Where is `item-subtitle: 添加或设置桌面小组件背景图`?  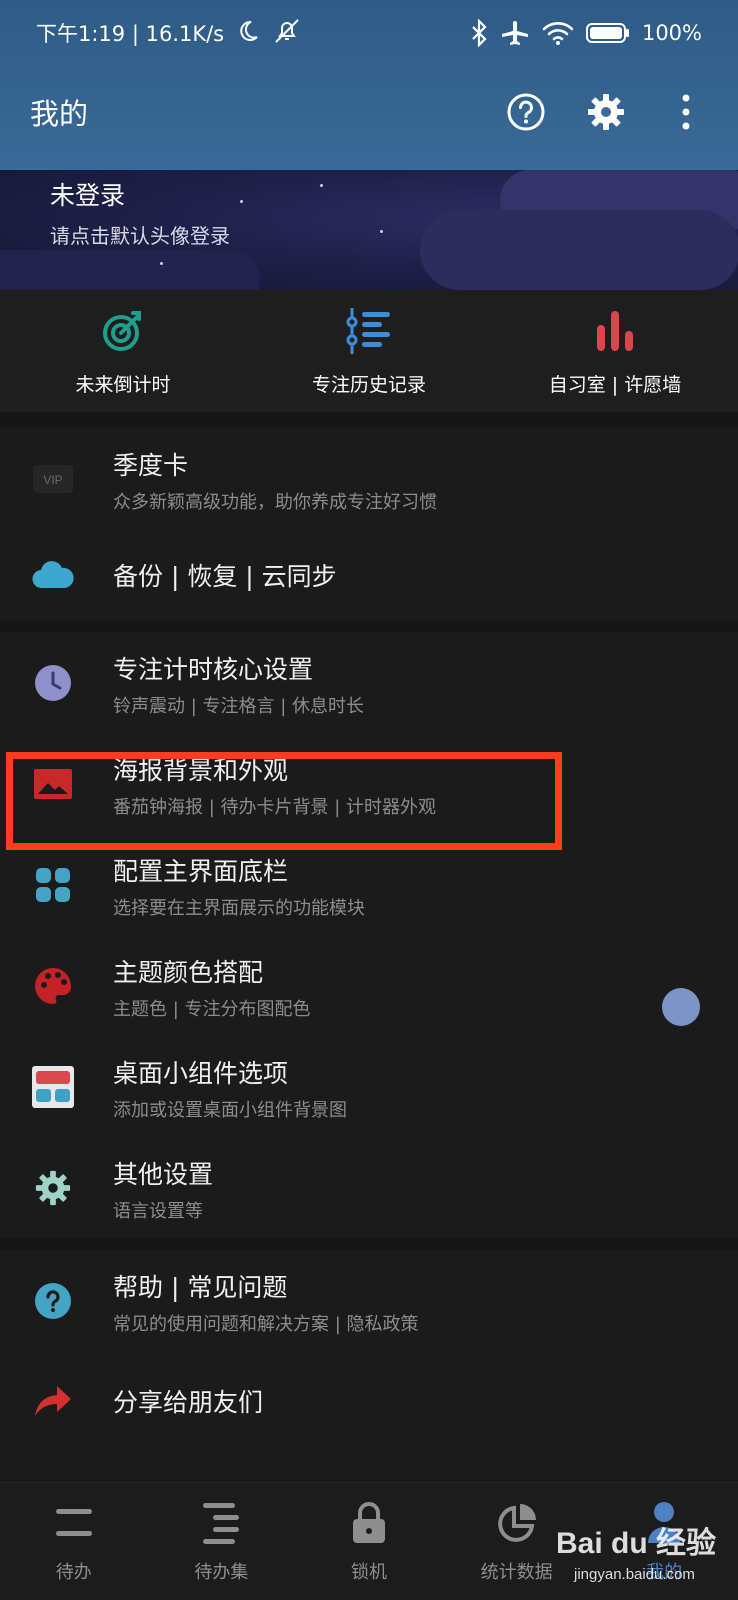
item-subtitle: 添加或设置桌面小组件背景图 is located at coordinates (230, 1110).